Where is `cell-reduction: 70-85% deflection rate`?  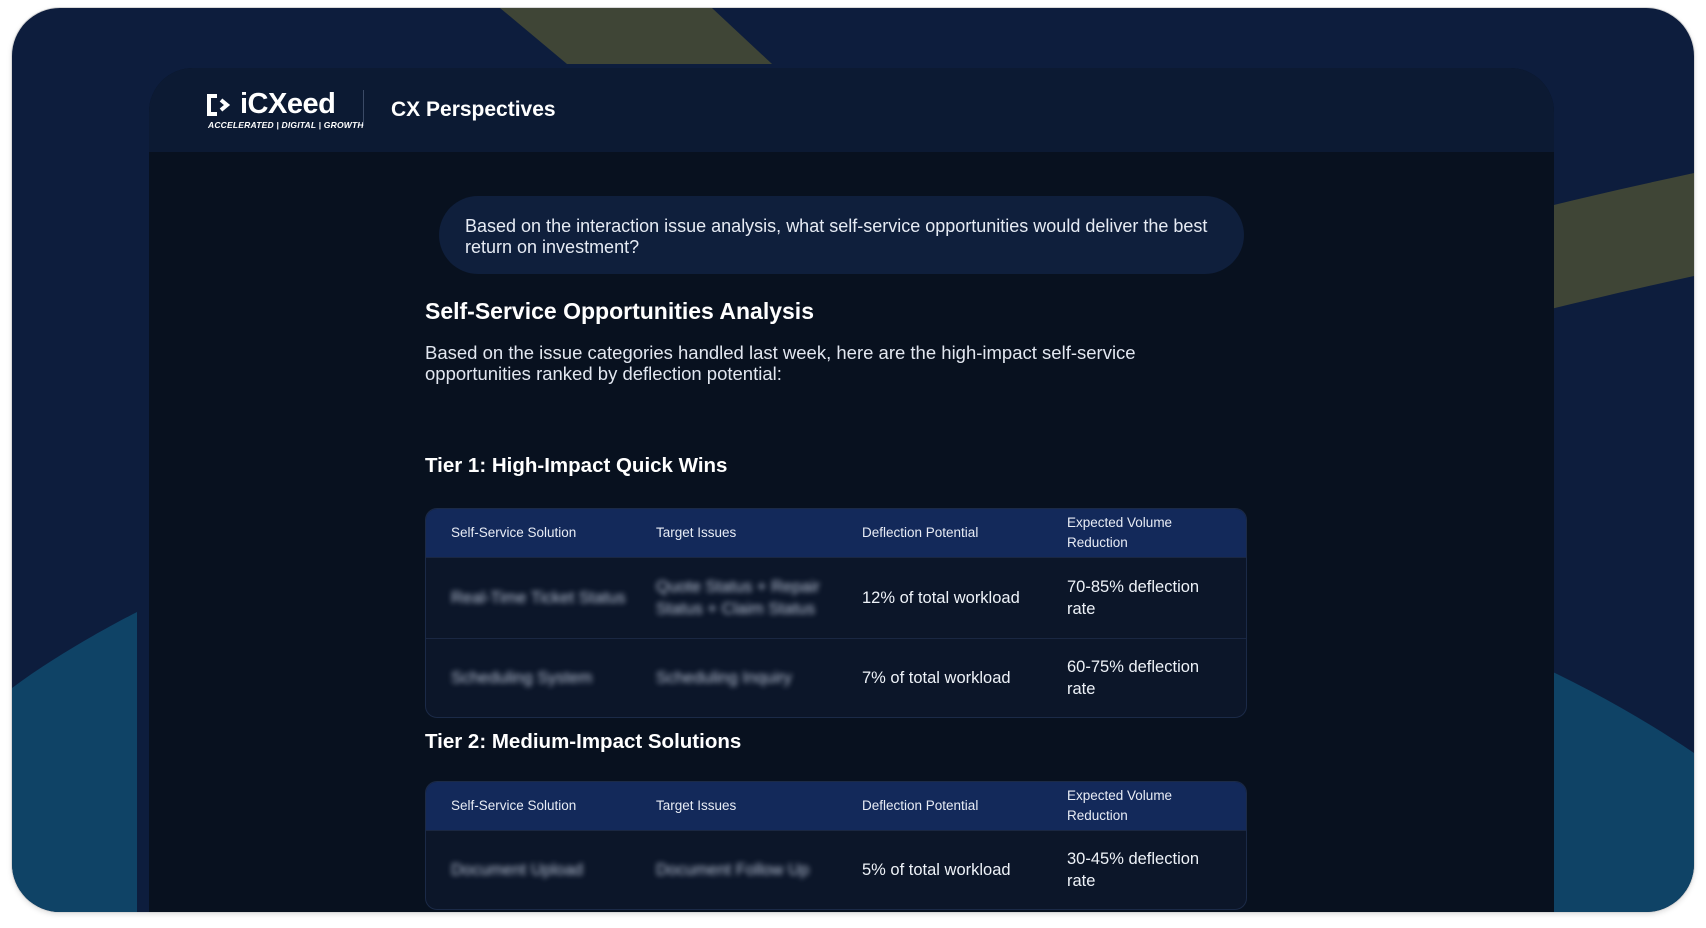 cell-reduction: 70-85% deflection rate is located at coordinates (1133, 598).